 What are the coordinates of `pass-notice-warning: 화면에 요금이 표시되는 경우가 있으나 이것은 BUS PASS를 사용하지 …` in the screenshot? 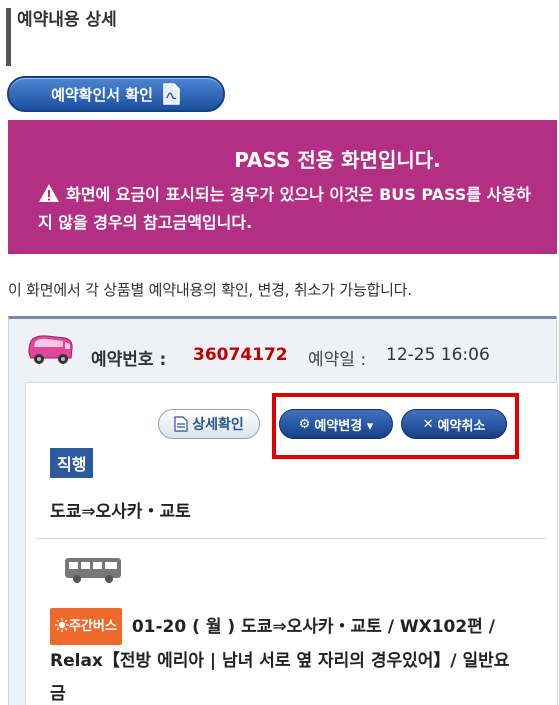 It's located at (287, 209).